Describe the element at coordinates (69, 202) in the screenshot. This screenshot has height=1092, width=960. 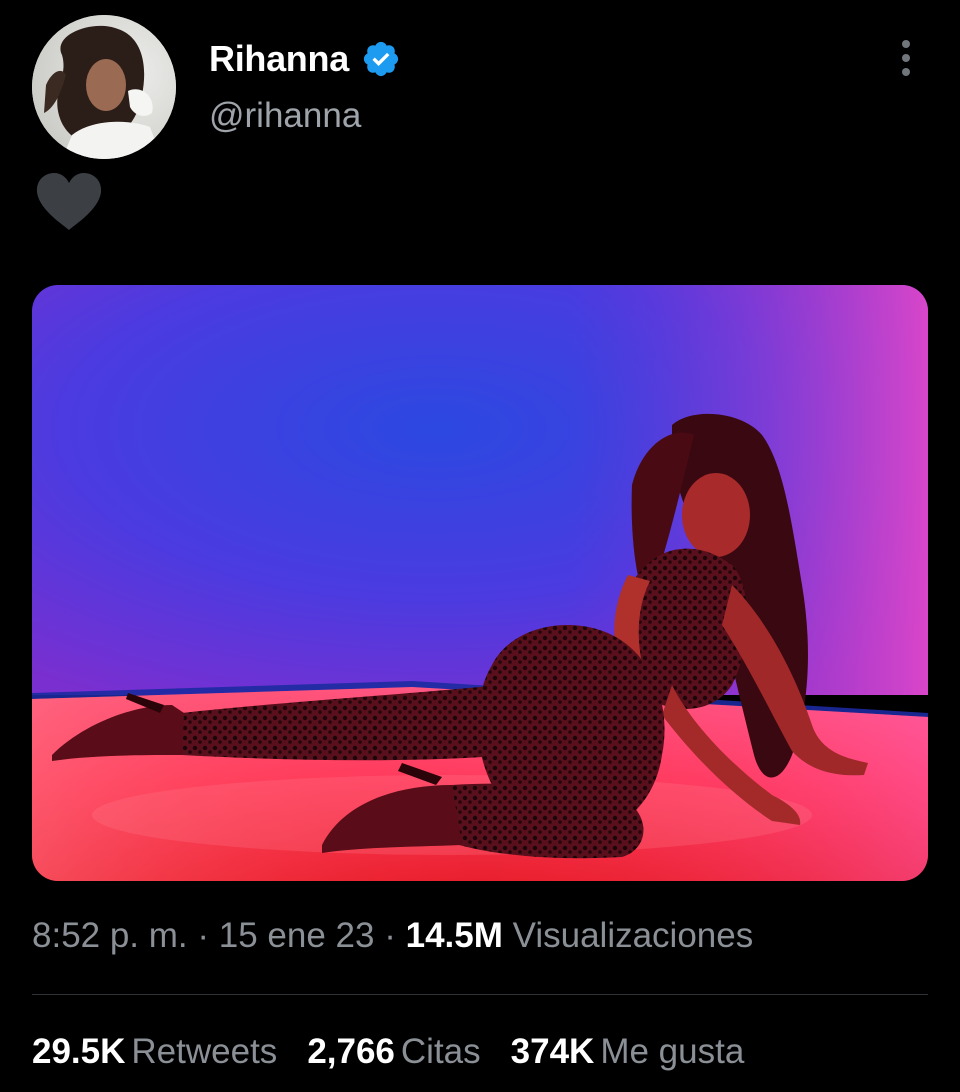
I see `black-heart-icon` at that location.